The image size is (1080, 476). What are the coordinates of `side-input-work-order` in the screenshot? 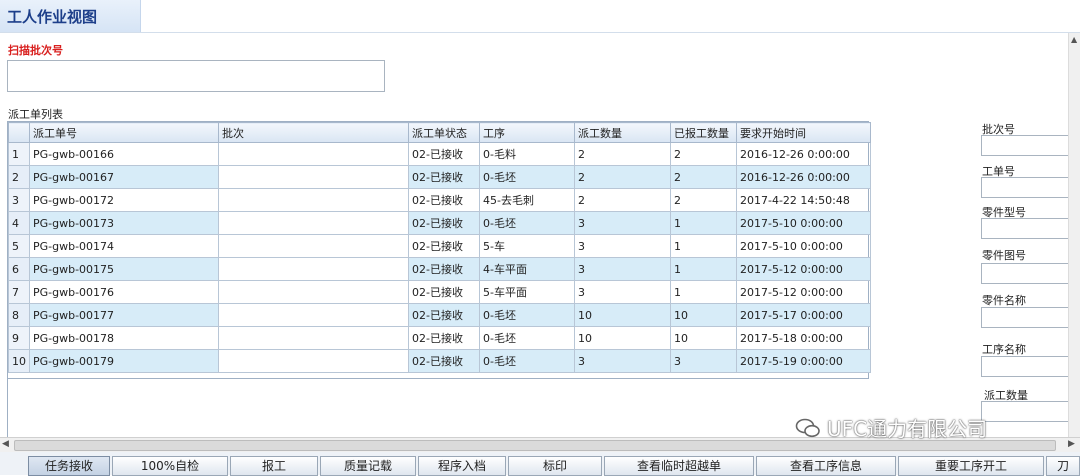 It's located at (1030, 187).